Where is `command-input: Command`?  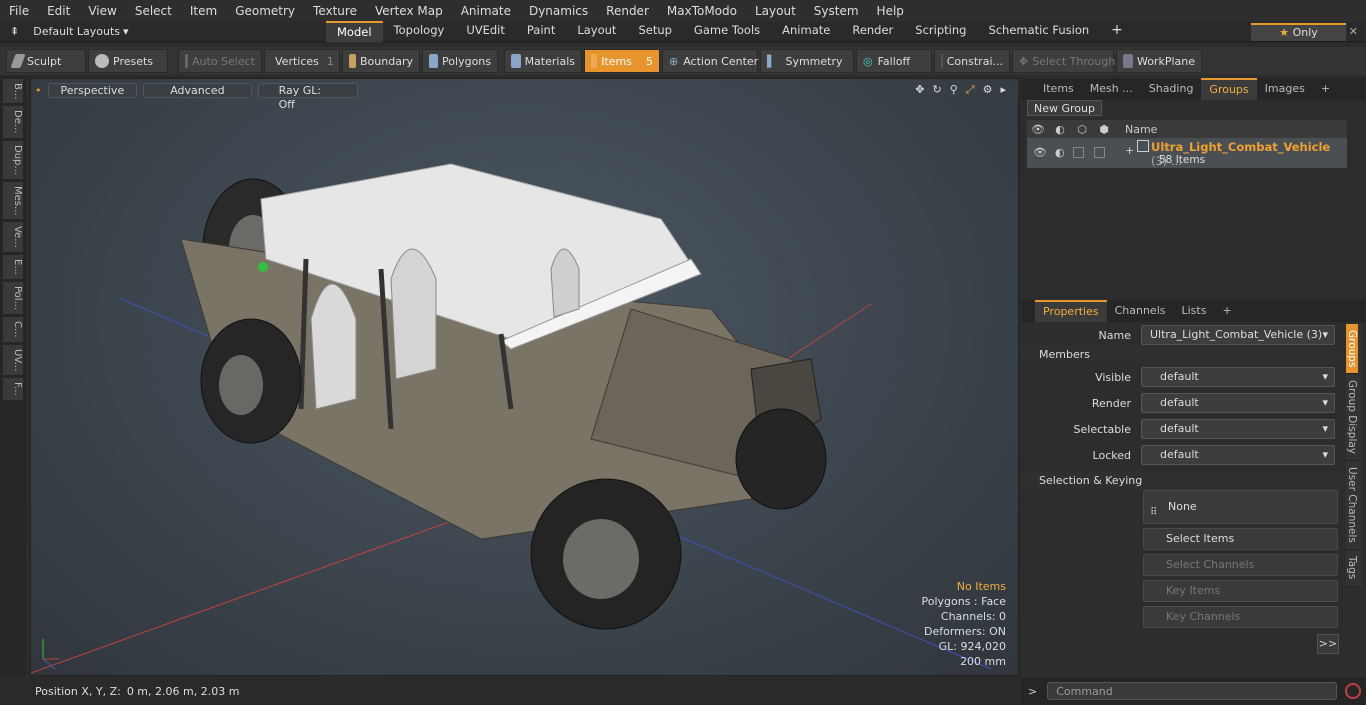
command-input: Command is located at coordinates (1192, 691).